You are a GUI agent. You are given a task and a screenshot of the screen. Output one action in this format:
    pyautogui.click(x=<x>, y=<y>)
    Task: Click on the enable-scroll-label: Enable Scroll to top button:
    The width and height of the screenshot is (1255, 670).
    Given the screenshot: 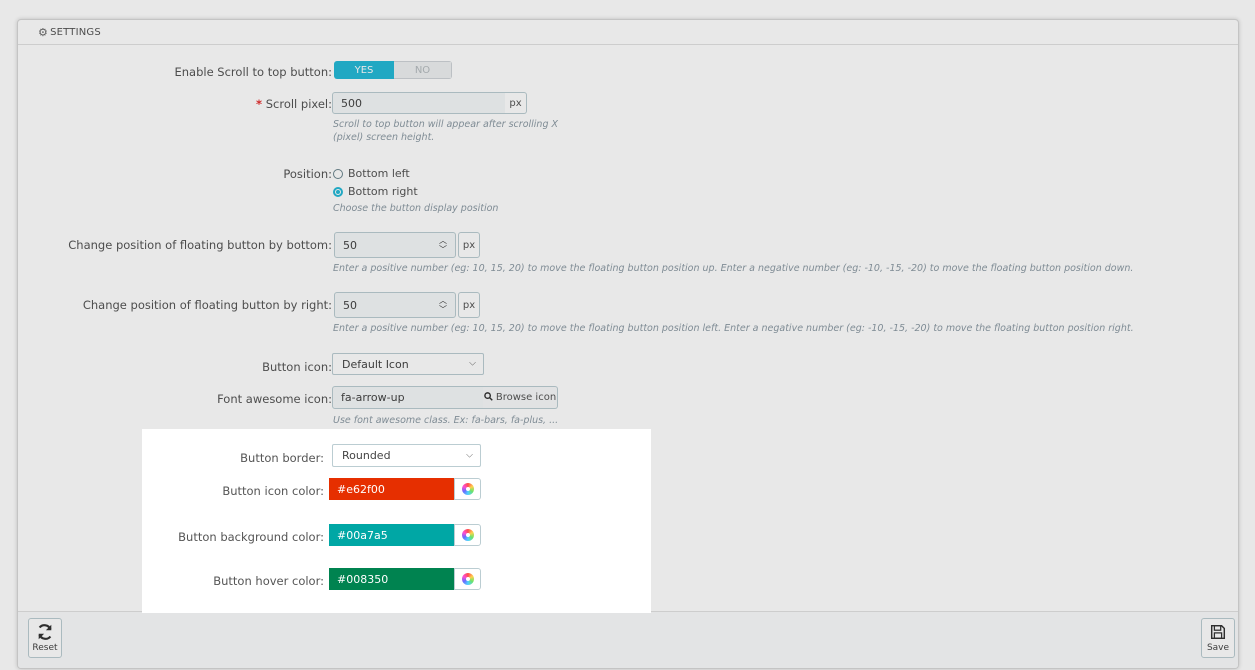 What is the action you would take?
    pyautogui.click(x=253, y=72)
    